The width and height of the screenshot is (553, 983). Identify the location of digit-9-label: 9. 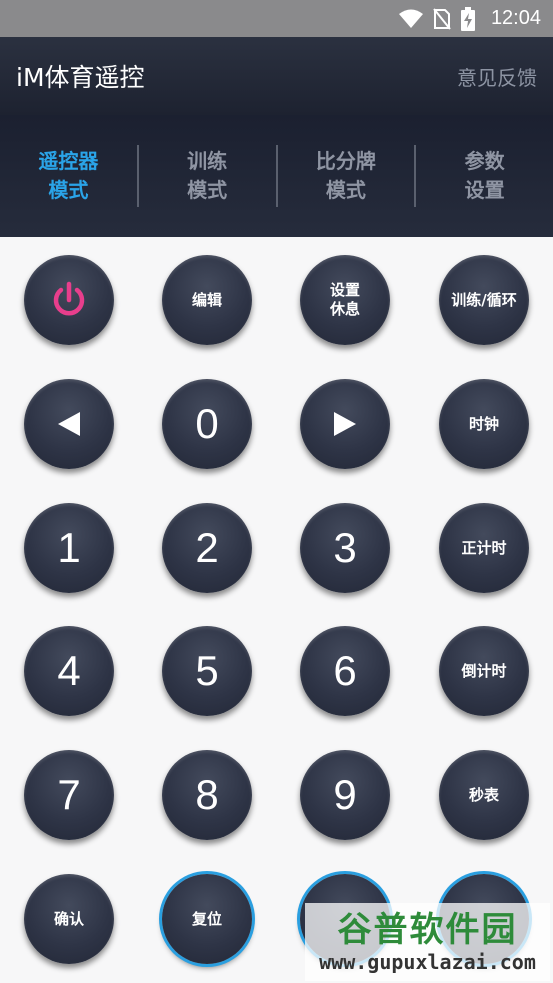
(345, 794).